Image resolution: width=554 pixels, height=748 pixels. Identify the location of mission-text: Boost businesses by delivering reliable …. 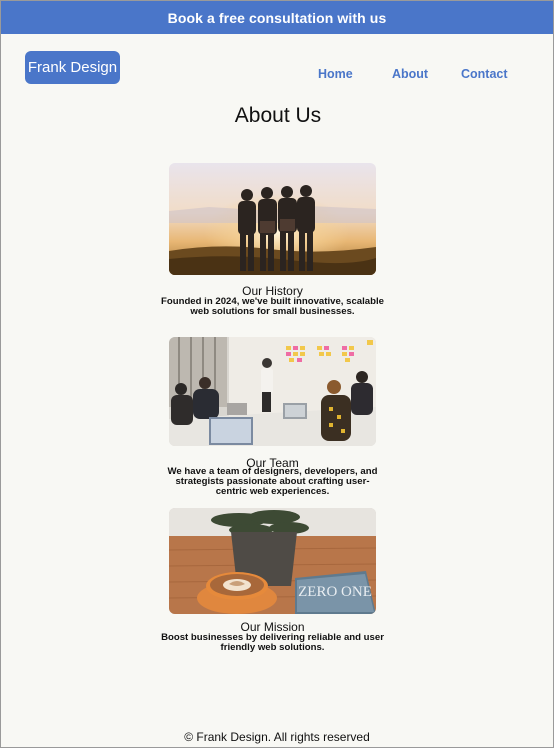
(272, 643).